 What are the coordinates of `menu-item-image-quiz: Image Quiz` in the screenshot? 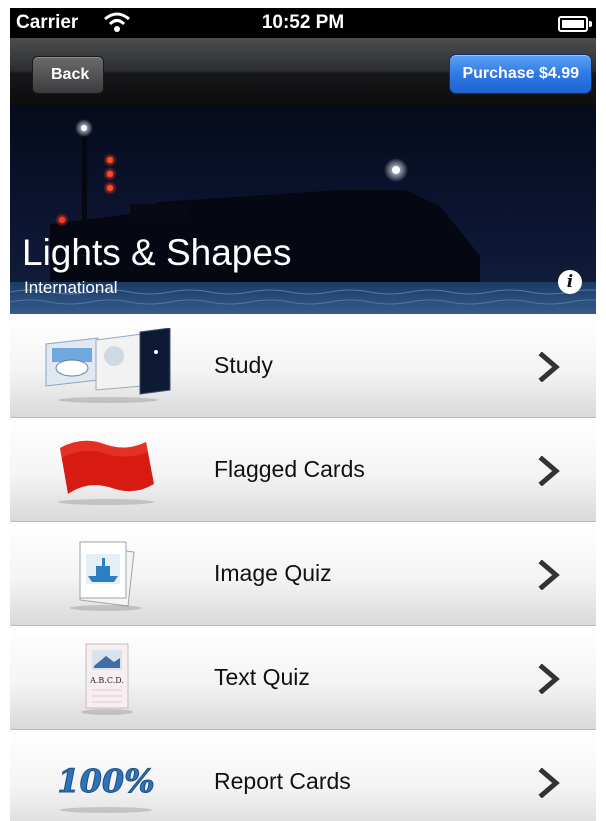 It's located at (303, 574).